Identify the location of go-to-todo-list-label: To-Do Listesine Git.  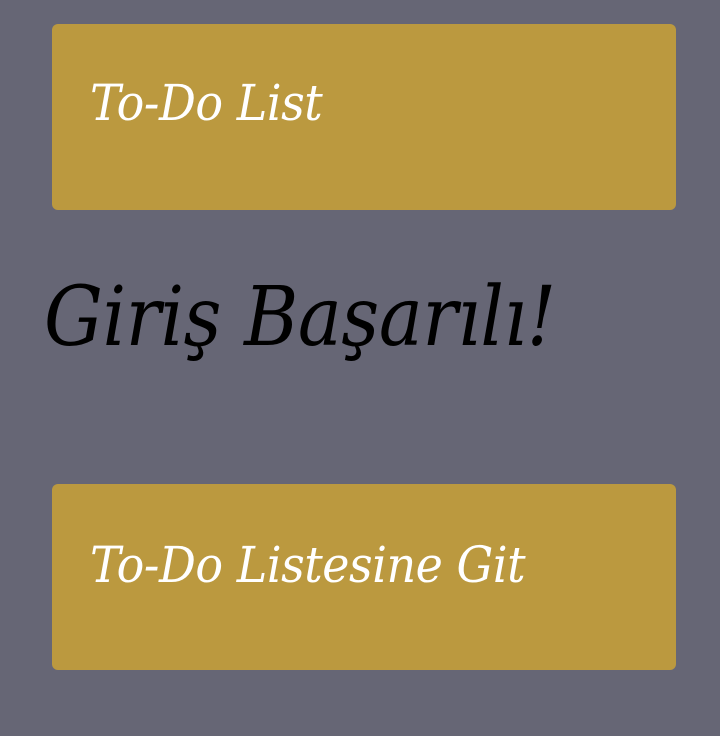
(308, 565).